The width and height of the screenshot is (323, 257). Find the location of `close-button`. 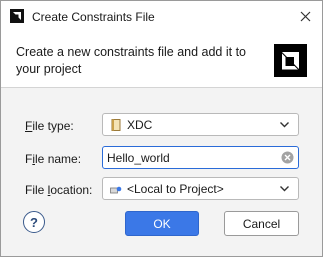

close-button is located at coordinates (305, 16).